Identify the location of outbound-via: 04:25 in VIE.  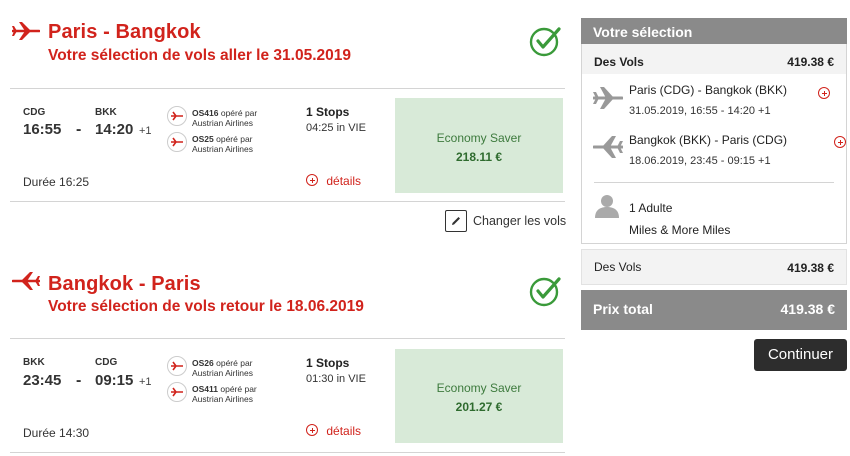
(336, 128).